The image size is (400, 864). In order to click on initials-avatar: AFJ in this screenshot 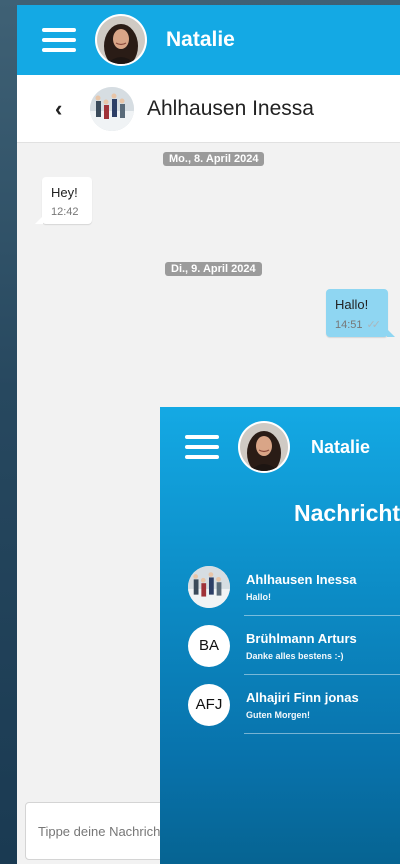, I will do `click(209, 704)`.